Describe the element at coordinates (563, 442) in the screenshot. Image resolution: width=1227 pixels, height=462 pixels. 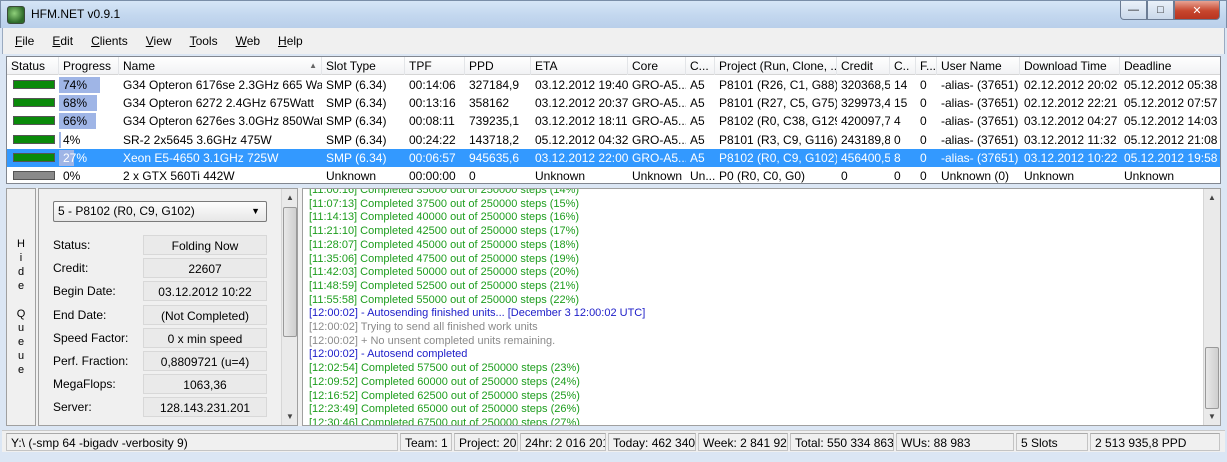
I see `status-24hr: 24hr: 2 016 201` at that location.